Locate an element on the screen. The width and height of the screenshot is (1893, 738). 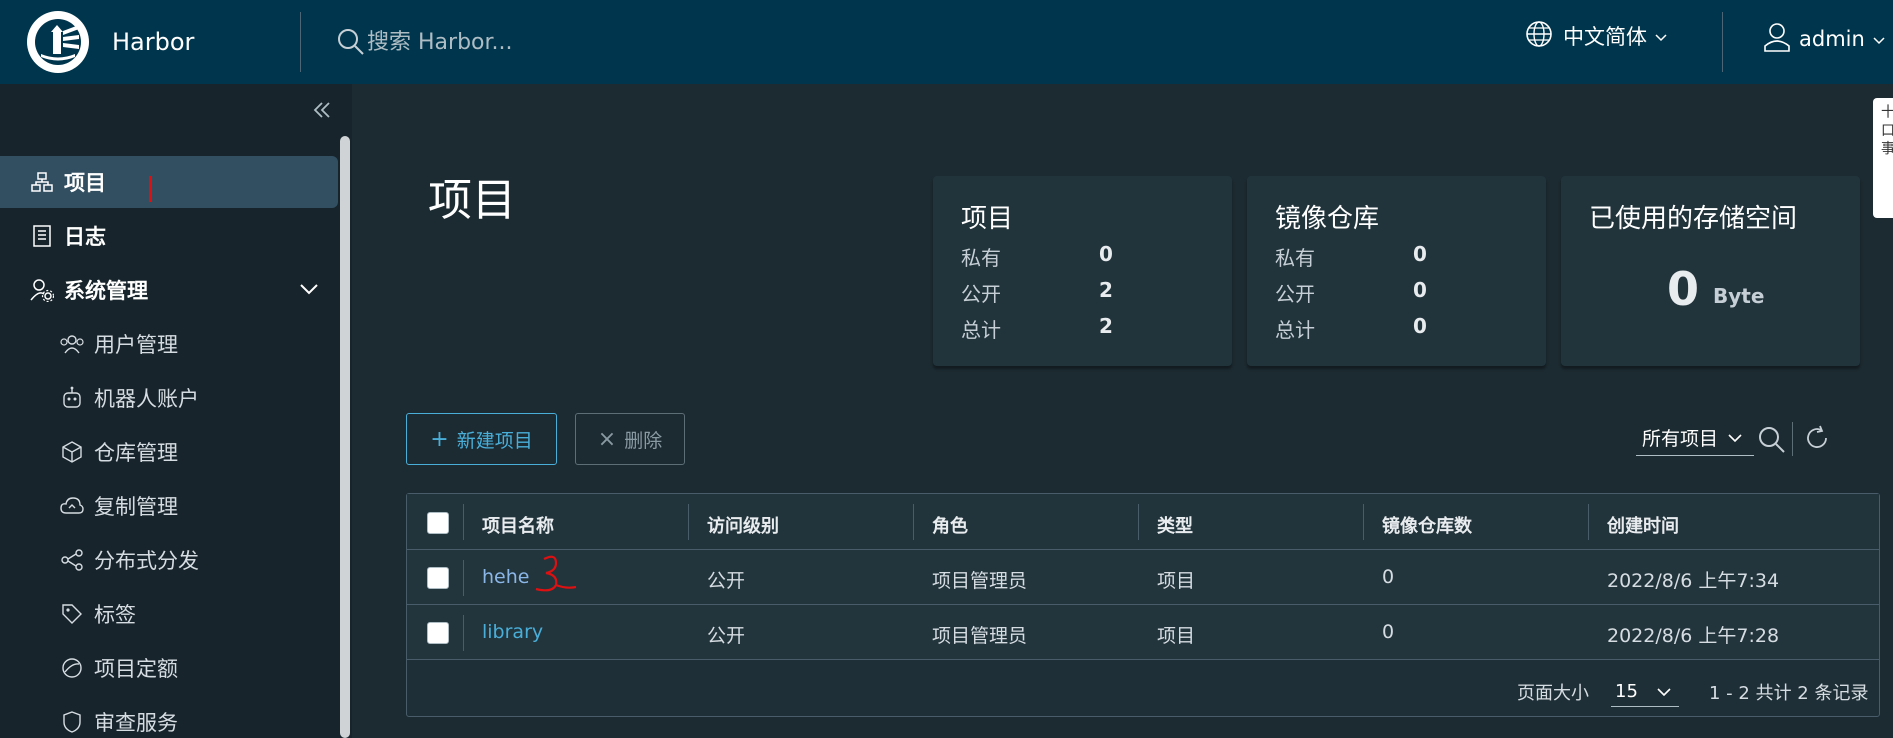
sidebar-item-users: 用户管理 is located at coordinates (169, 344).